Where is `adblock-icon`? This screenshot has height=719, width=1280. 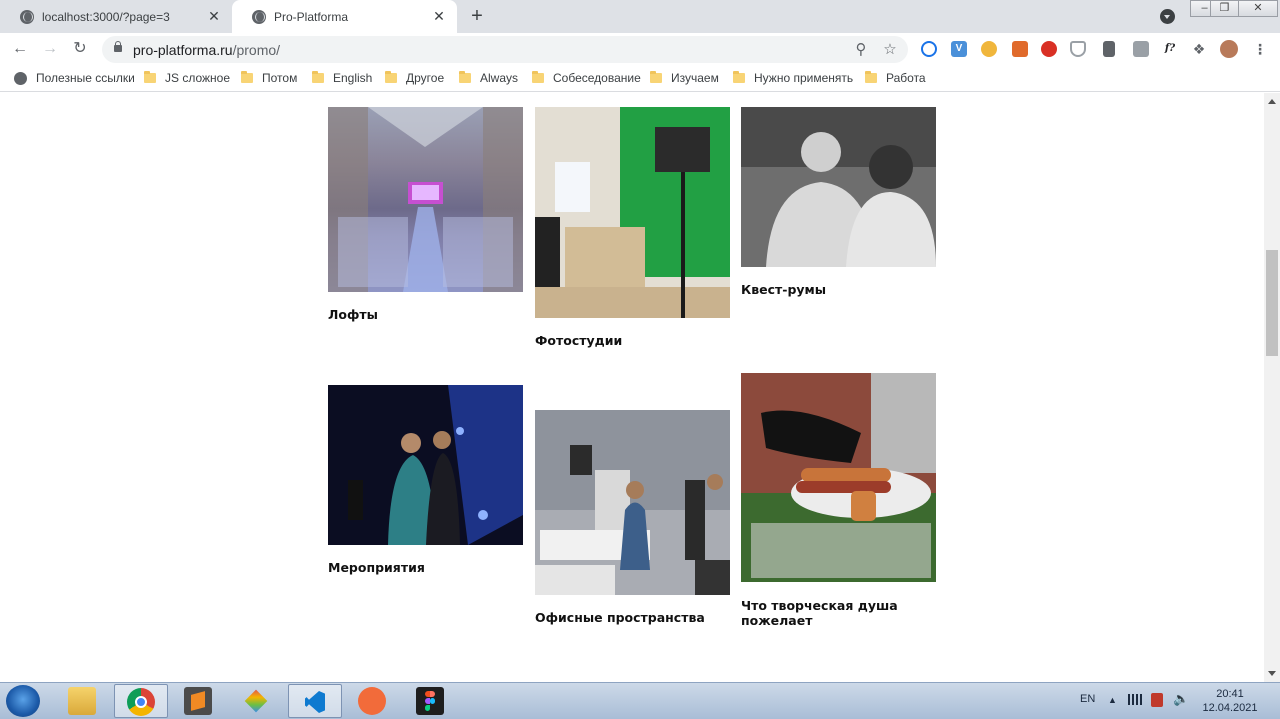
adblock-icon is located at coordinates (1049, 49).